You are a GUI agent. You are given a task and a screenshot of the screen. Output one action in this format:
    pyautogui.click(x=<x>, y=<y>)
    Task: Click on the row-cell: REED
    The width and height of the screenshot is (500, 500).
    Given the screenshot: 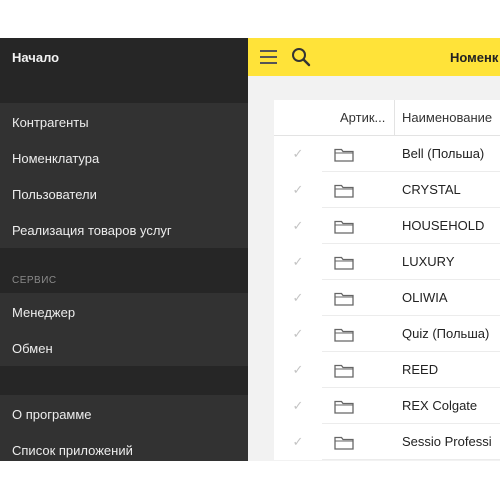 What is the action you would take?
    pyautogui.click(x=411, y=370)
    